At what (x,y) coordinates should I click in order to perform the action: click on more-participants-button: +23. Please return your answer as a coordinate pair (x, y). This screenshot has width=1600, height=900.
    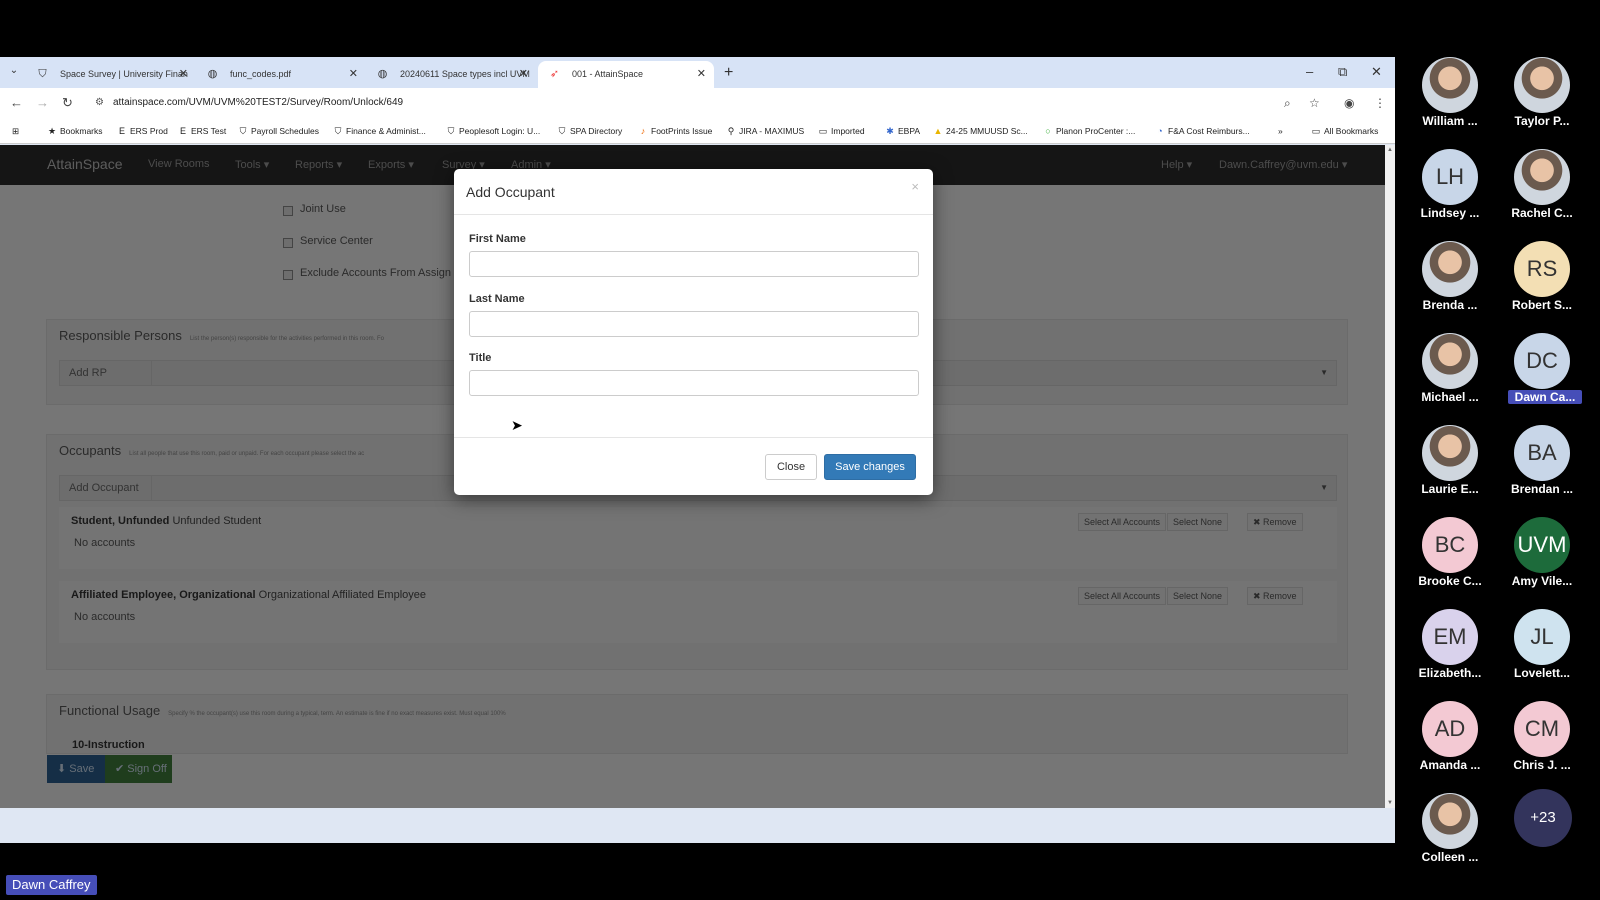
    Looking at the image, I should click on (1543, 818).